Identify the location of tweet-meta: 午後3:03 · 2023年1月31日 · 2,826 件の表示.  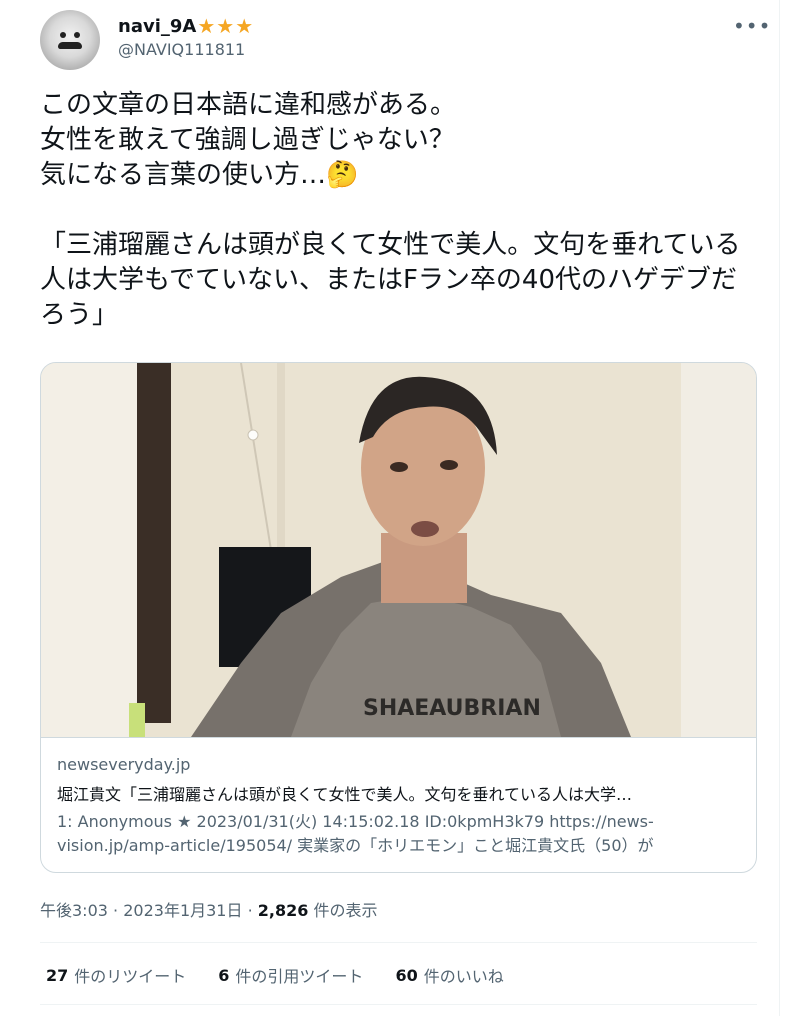
(208, 909).